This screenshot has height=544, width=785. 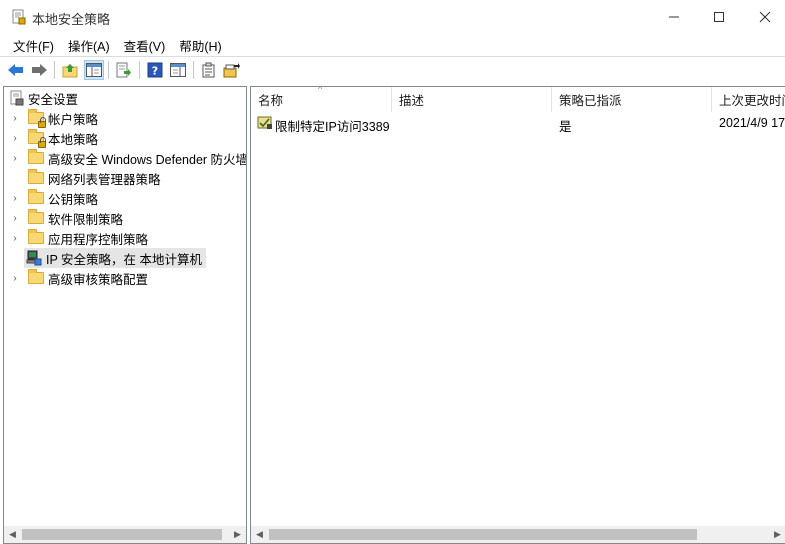 I want to click on tree-item-label: 软件限制策略, so click(x=86, y=219).